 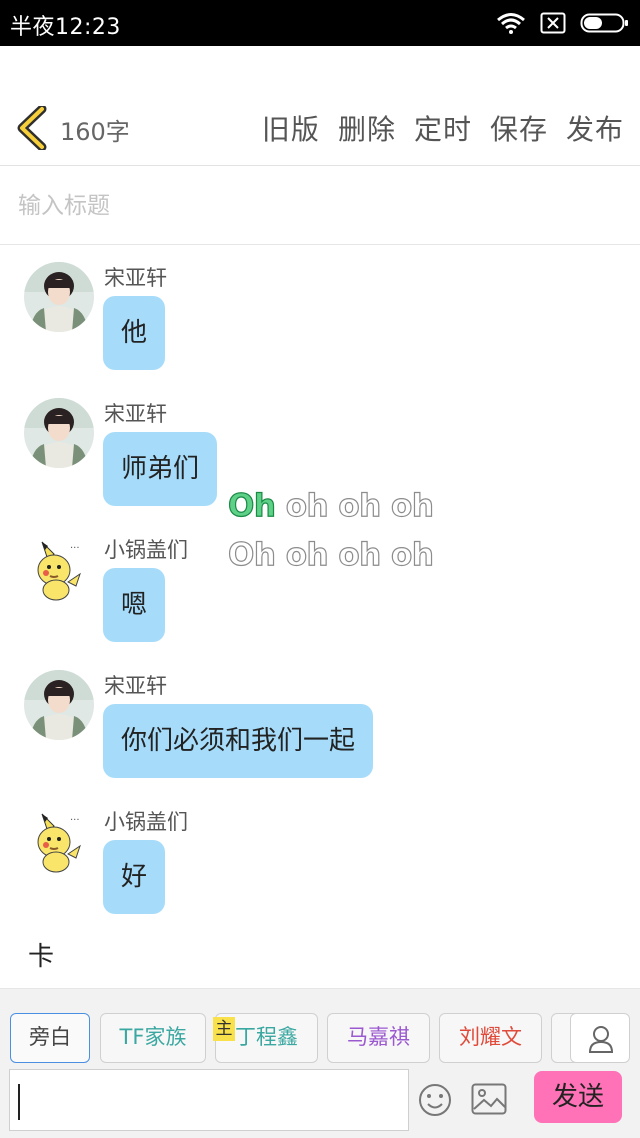 I want to click on person-icon, so click(x=601, y=1039).